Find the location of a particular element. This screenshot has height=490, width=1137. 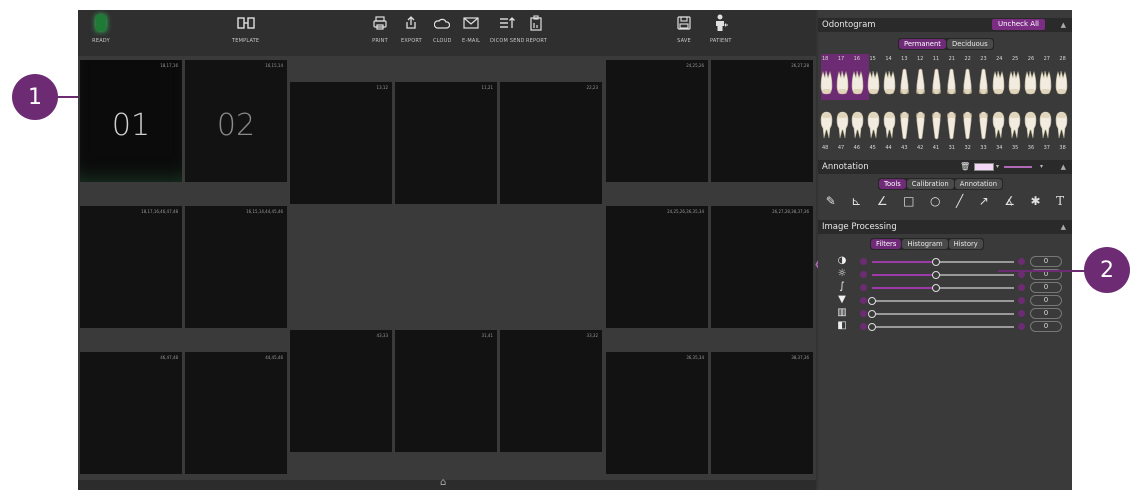

lower-tooth-number: 47 is located at coordinates (841, 148).